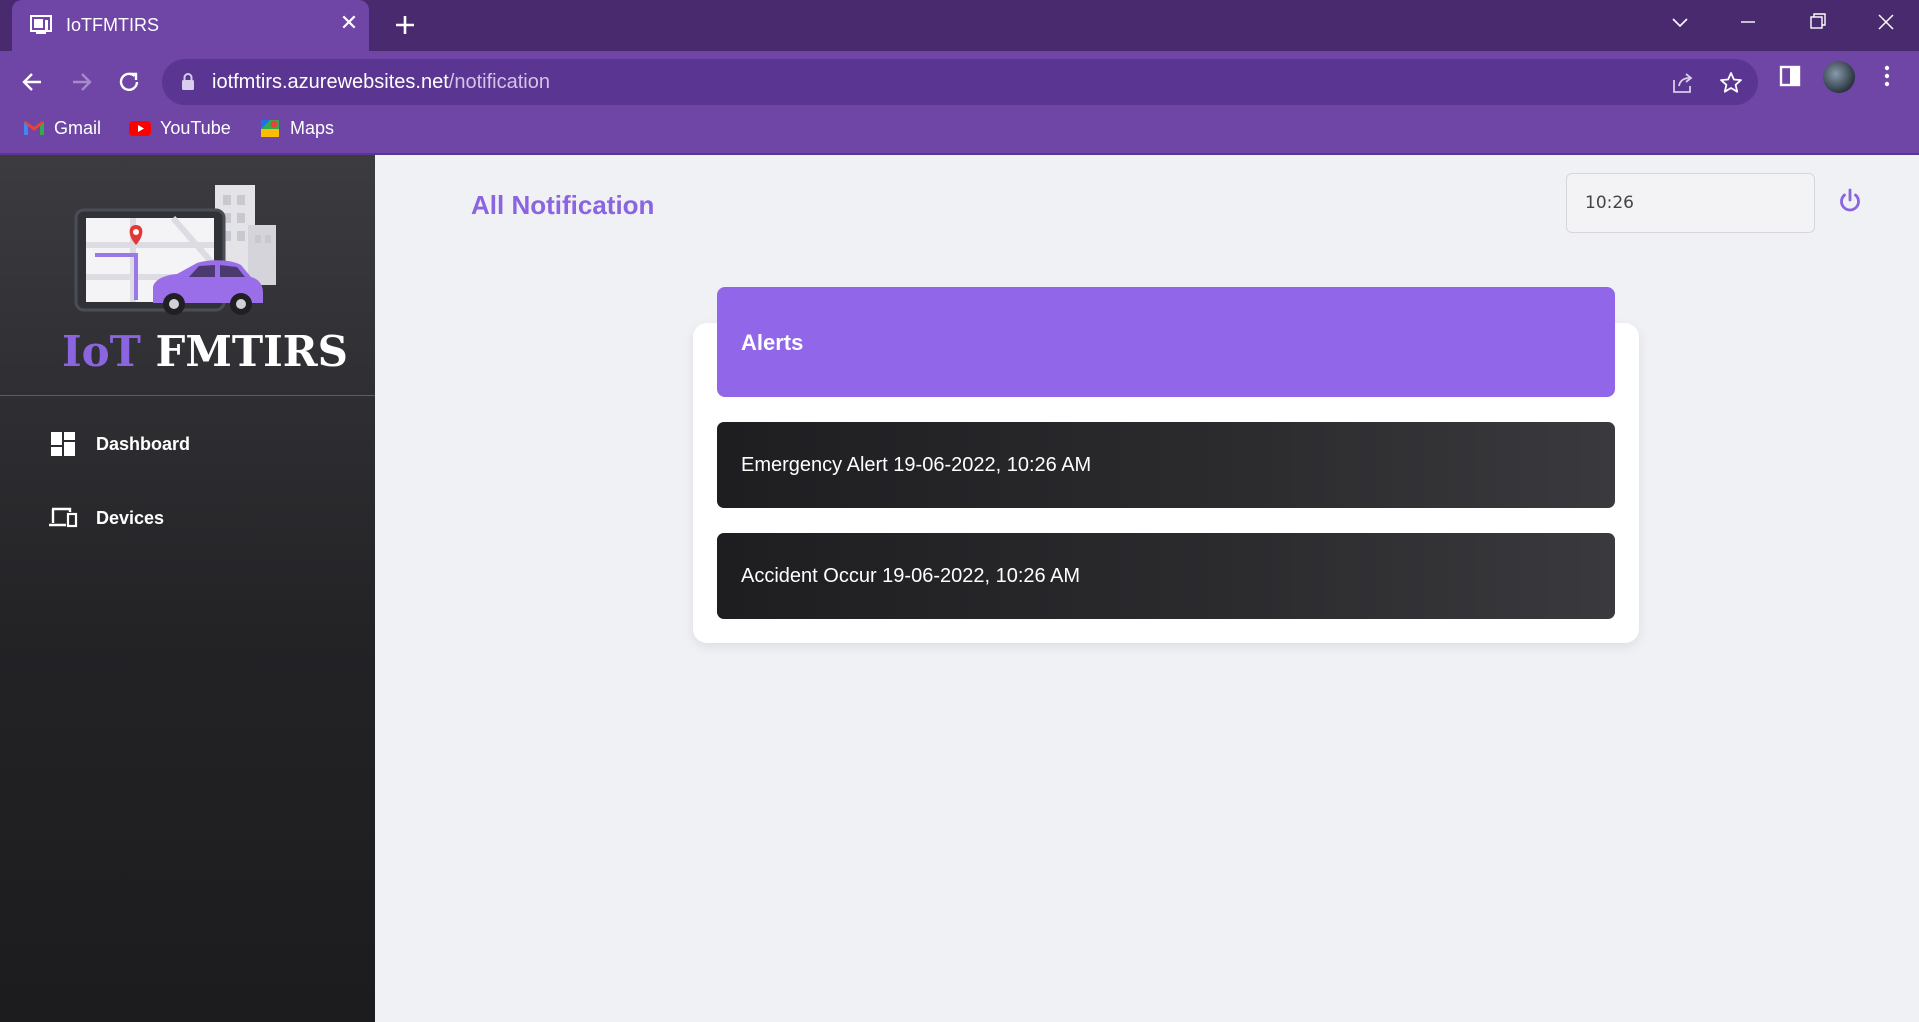  Describe the element at coordinates (1887, 76) in the screenshot. I see `browser-menu-kebab-icon` at that location.